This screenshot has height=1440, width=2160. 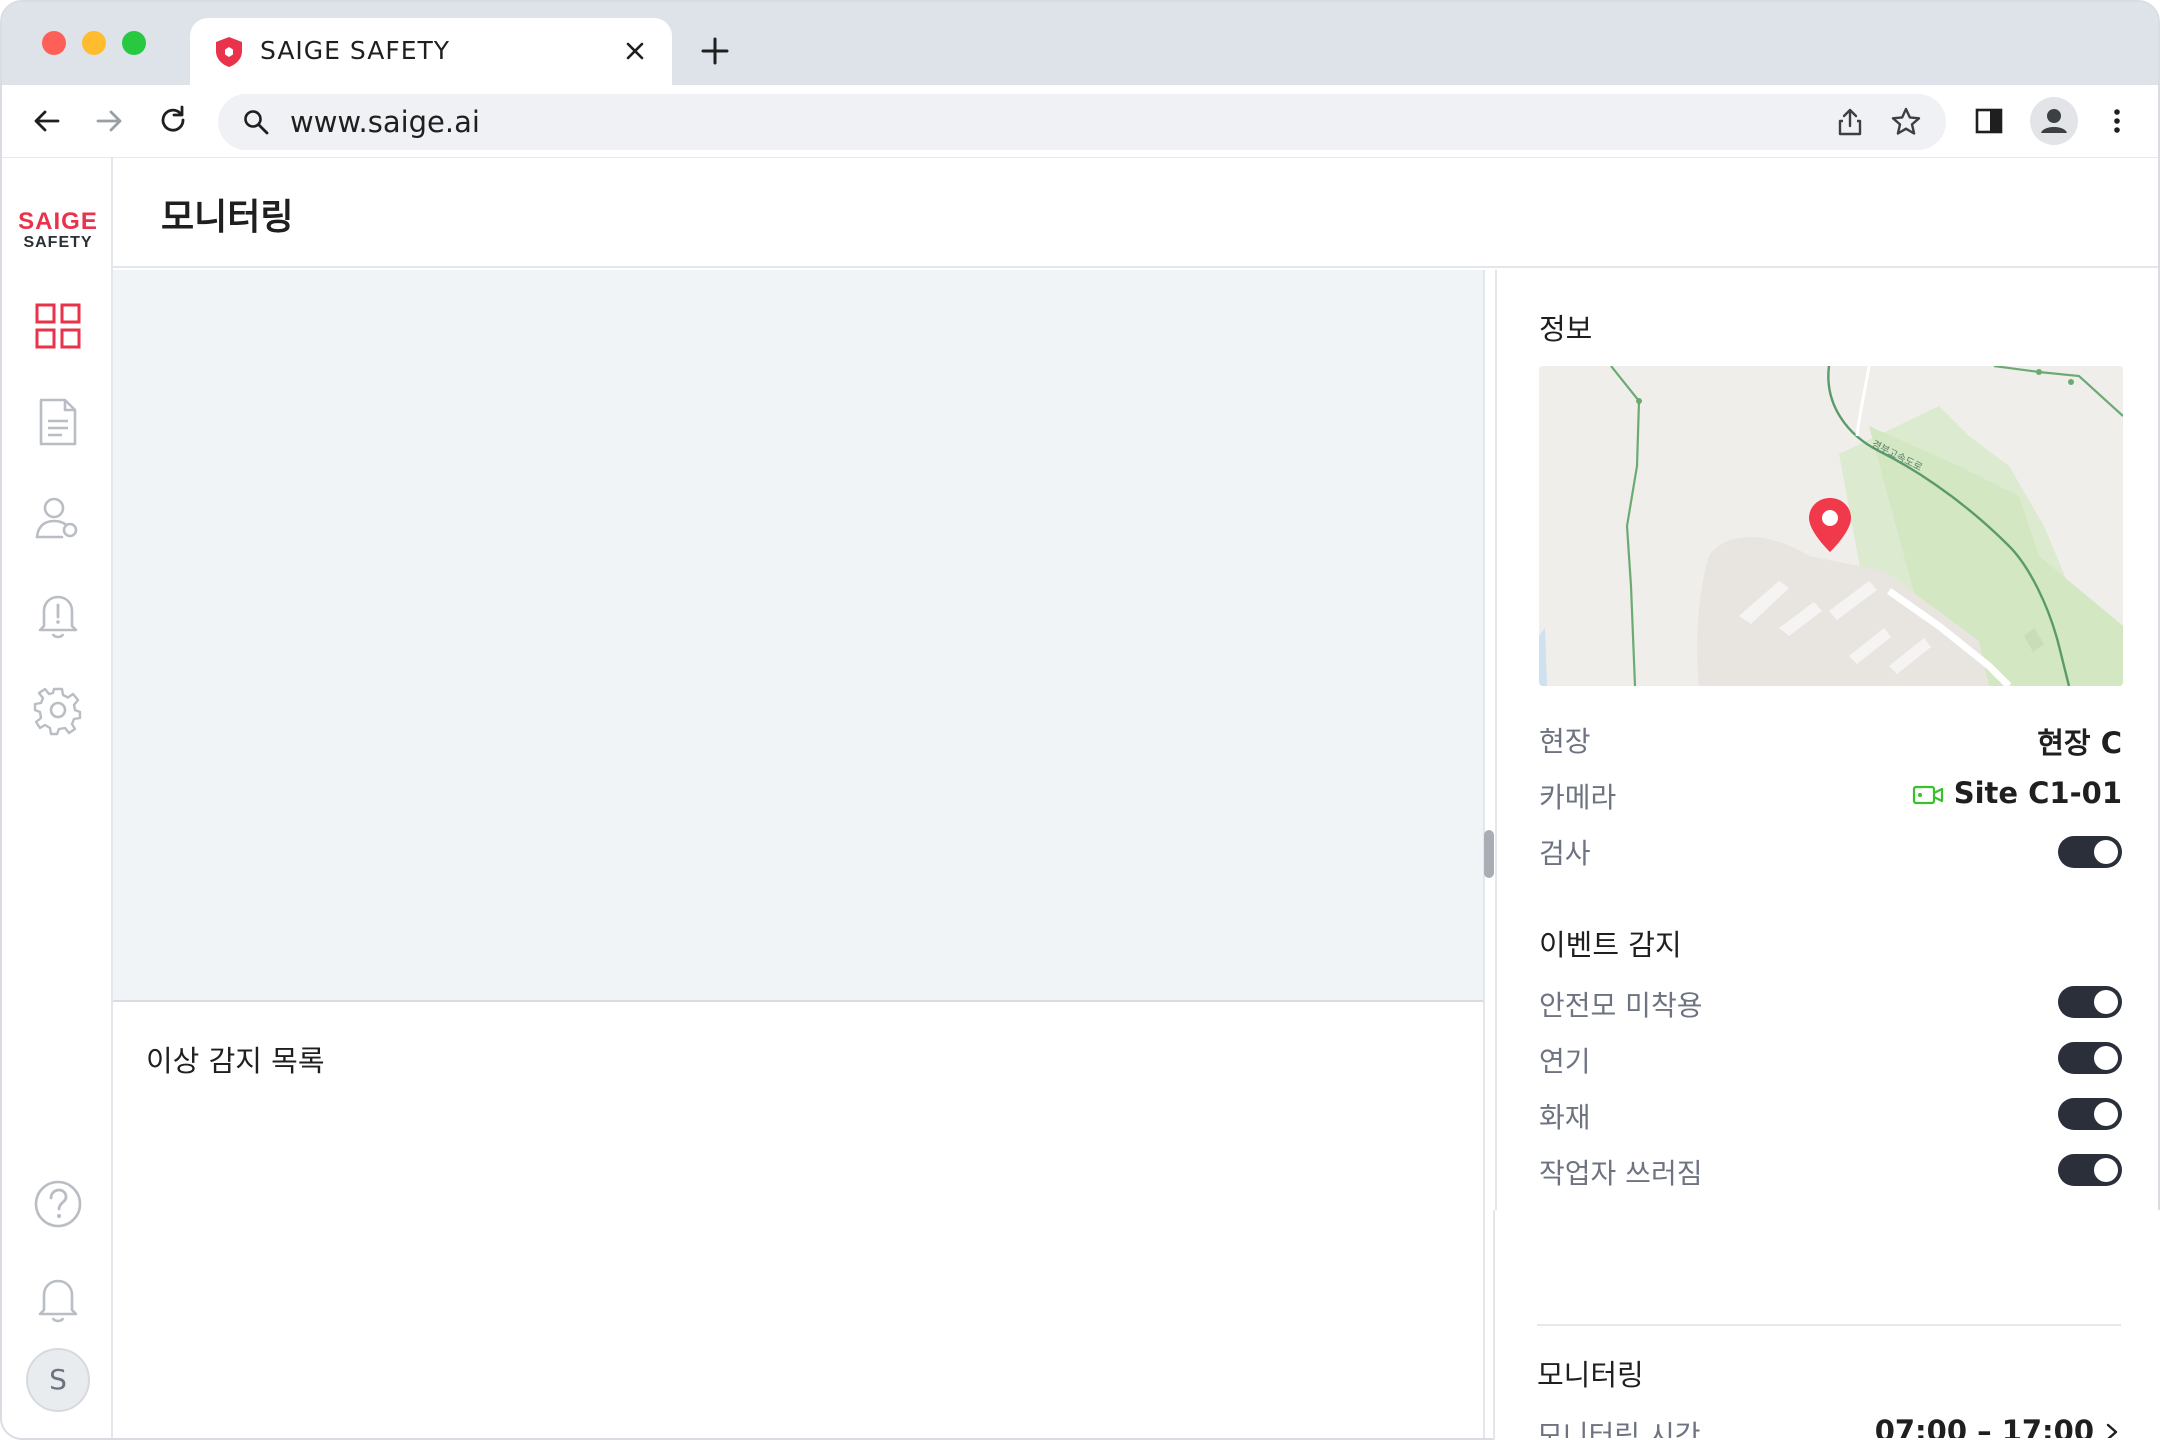 What do you see at coordinates (1565, 1117) in the screenshot?
I see `event-label-fire: 화재` at bounding box center [1565, 1117].